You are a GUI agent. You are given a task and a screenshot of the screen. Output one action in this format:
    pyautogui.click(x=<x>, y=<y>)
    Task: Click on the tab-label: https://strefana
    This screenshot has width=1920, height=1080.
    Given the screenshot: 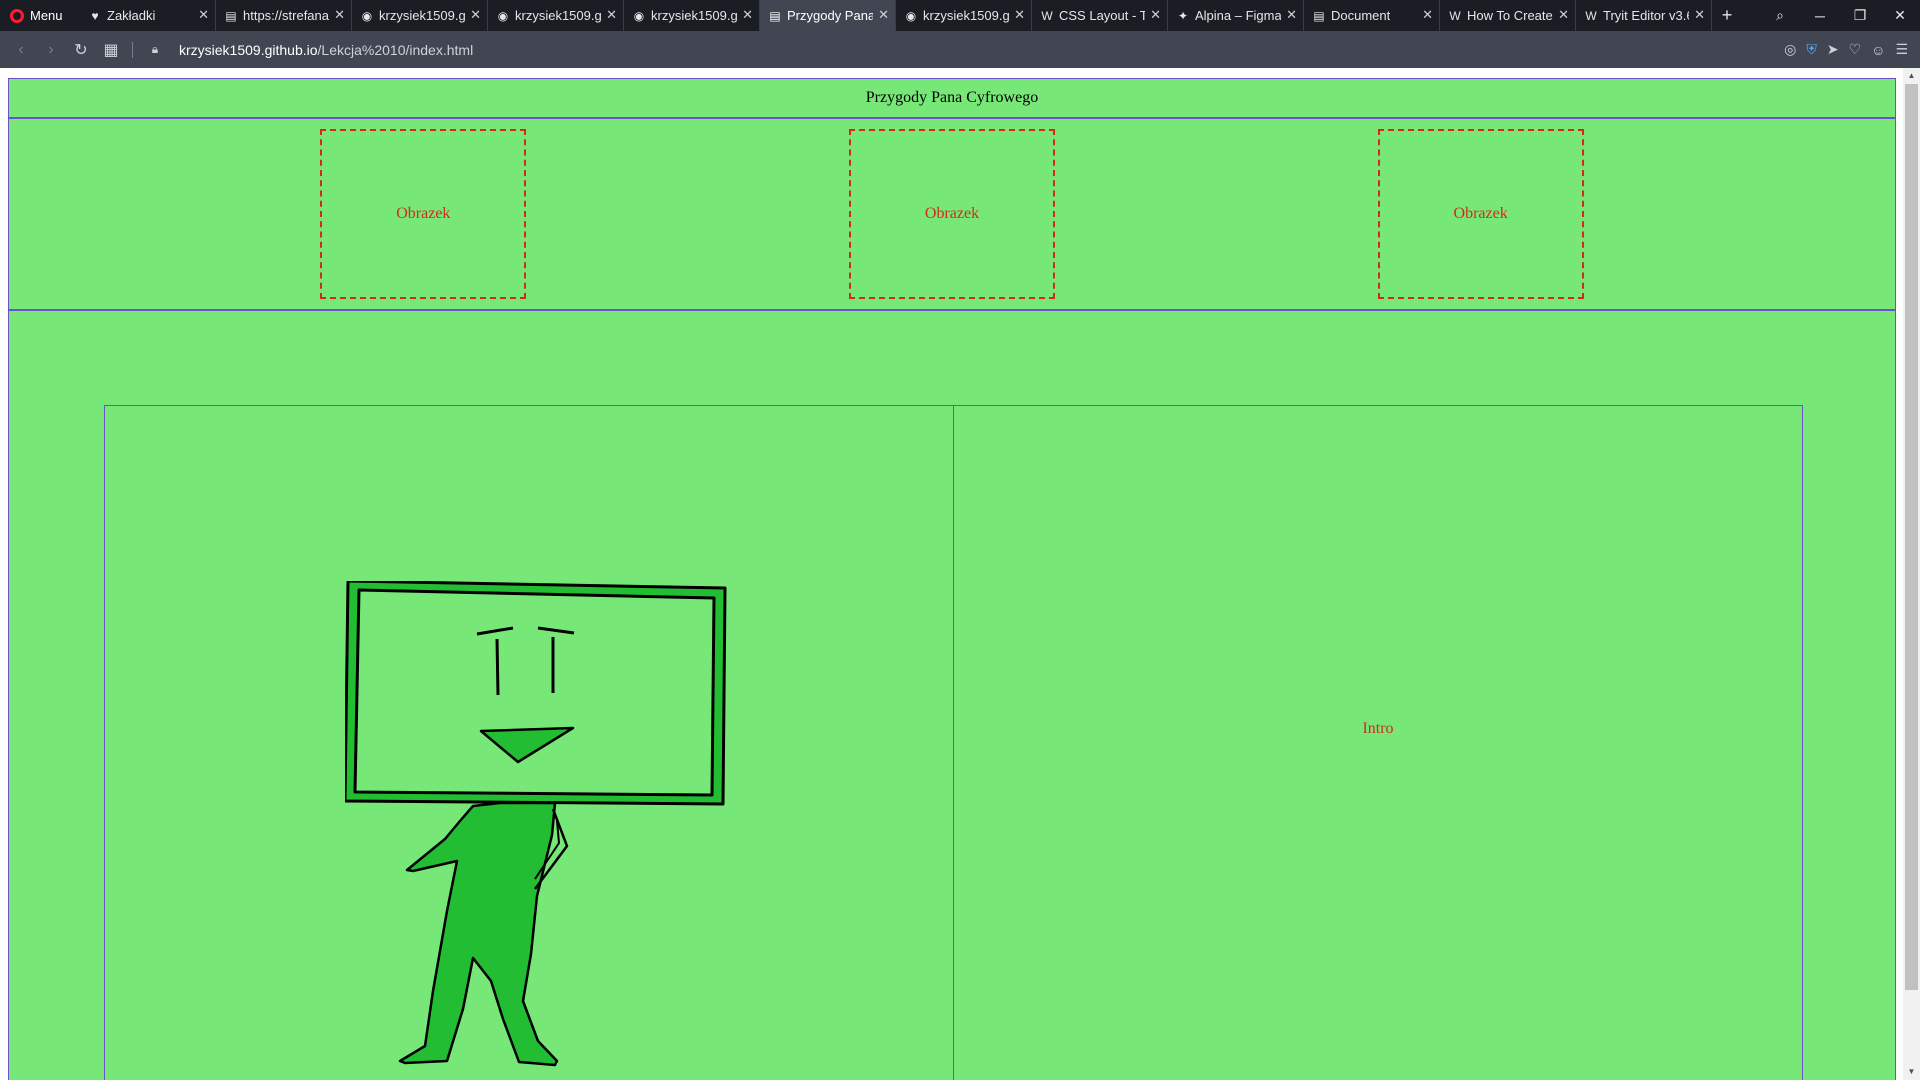 What is the action you would take?
    pyautogui.click(x=286, y=15)
    